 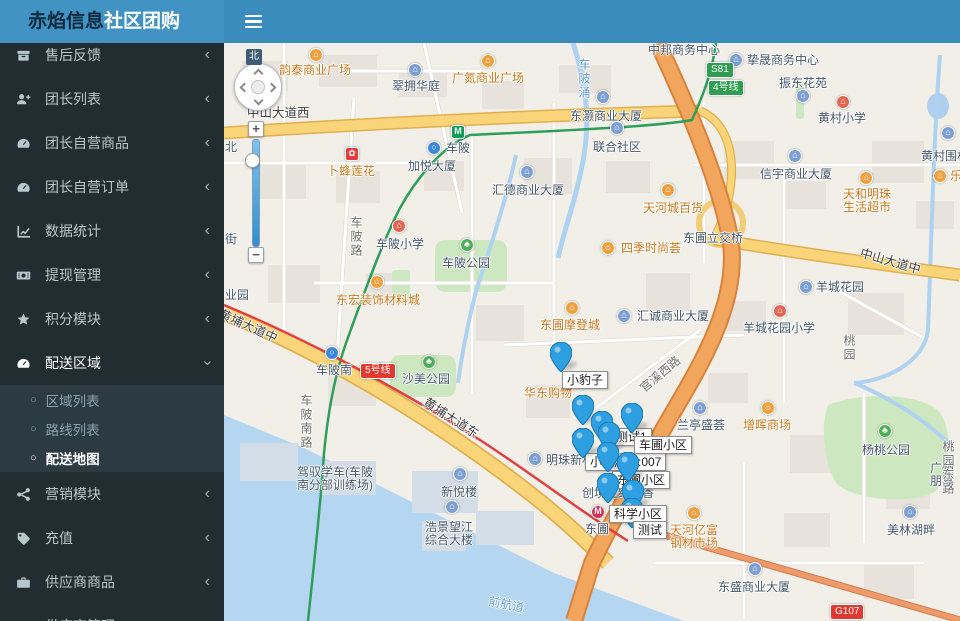 What do you see at coordinates (726, 88) in the screenshot?
I see `road-badge: 4号线` at bounding box center [726, 88].